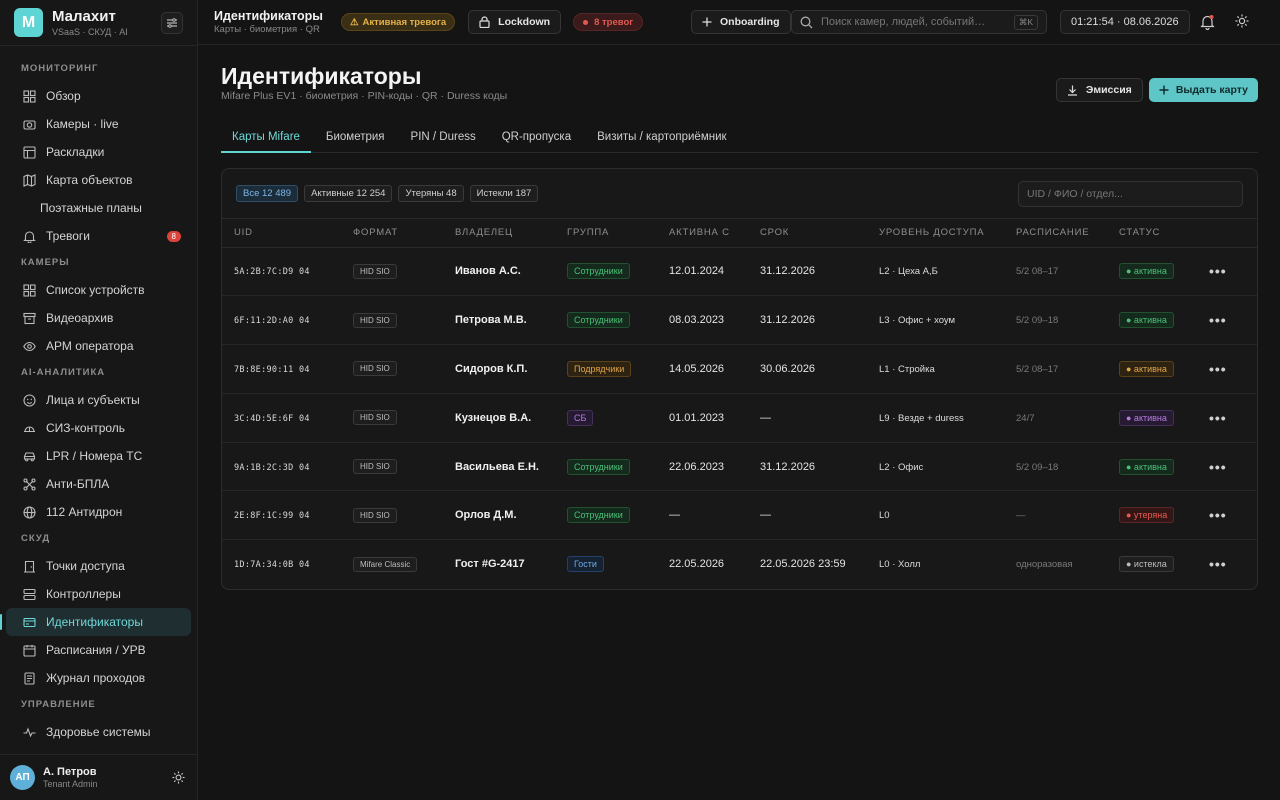  I want to click on alarms-count-label: 8 тревог, so click(614, 22).